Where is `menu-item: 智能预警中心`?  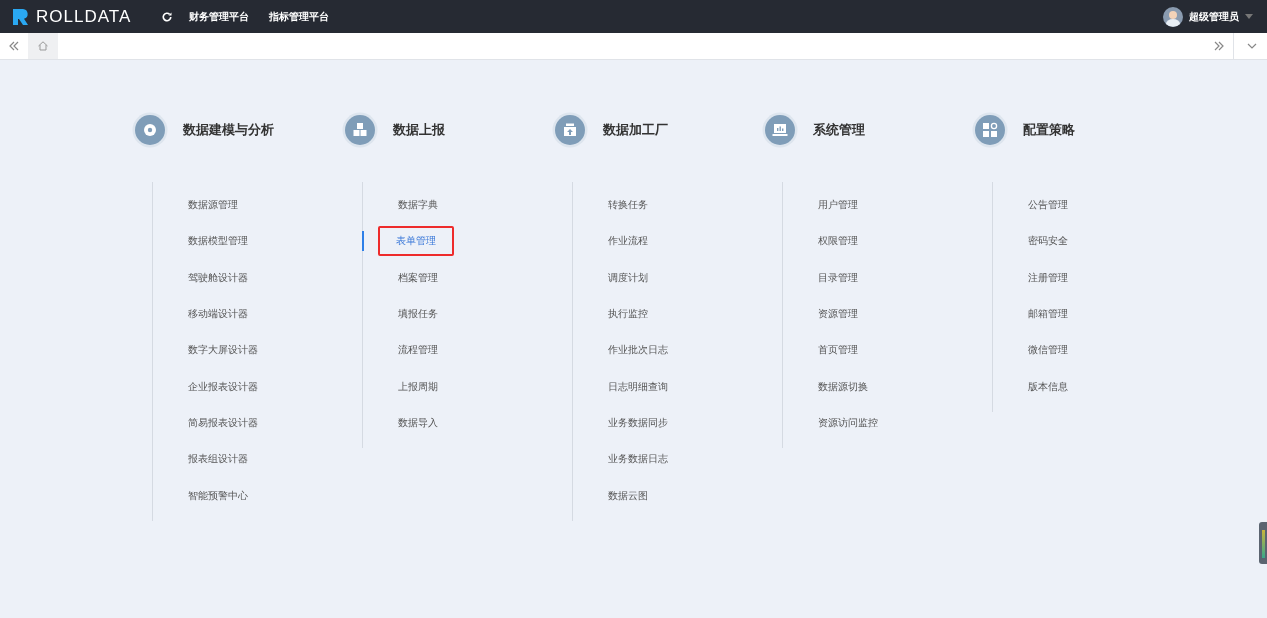
menu-item: 智能预警中心 is located at coordinates (218, 495).